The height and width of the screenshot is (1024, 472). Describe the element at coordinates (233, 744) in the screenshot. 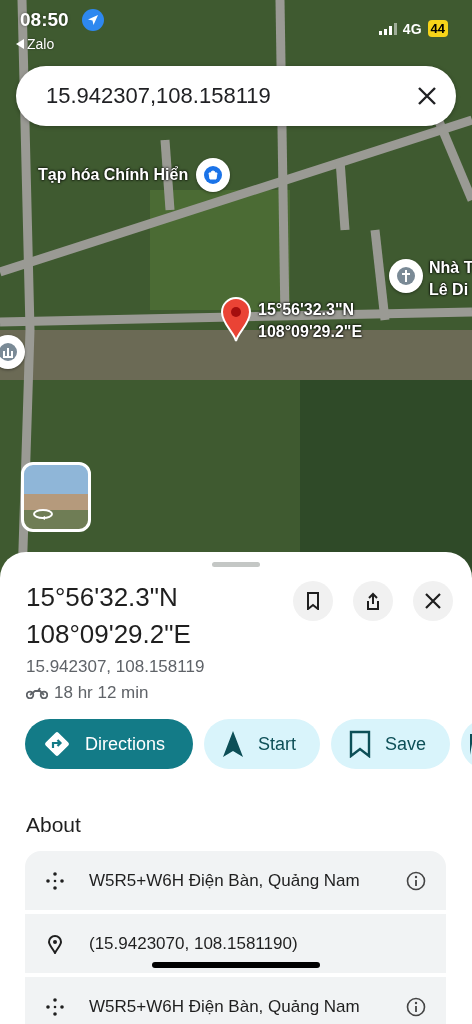

I see `navigation-arrow-icon` at that location.